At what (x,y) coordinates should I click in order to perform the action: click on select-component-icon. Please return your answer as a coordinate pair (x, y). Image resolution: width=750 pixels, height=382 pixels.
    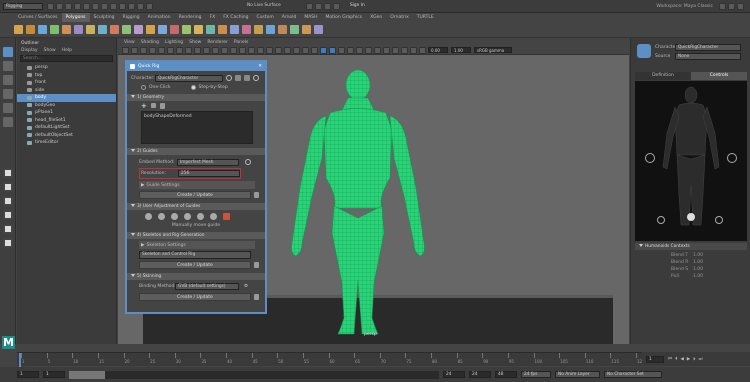
    Looking at the image, I should click on (104, 6).